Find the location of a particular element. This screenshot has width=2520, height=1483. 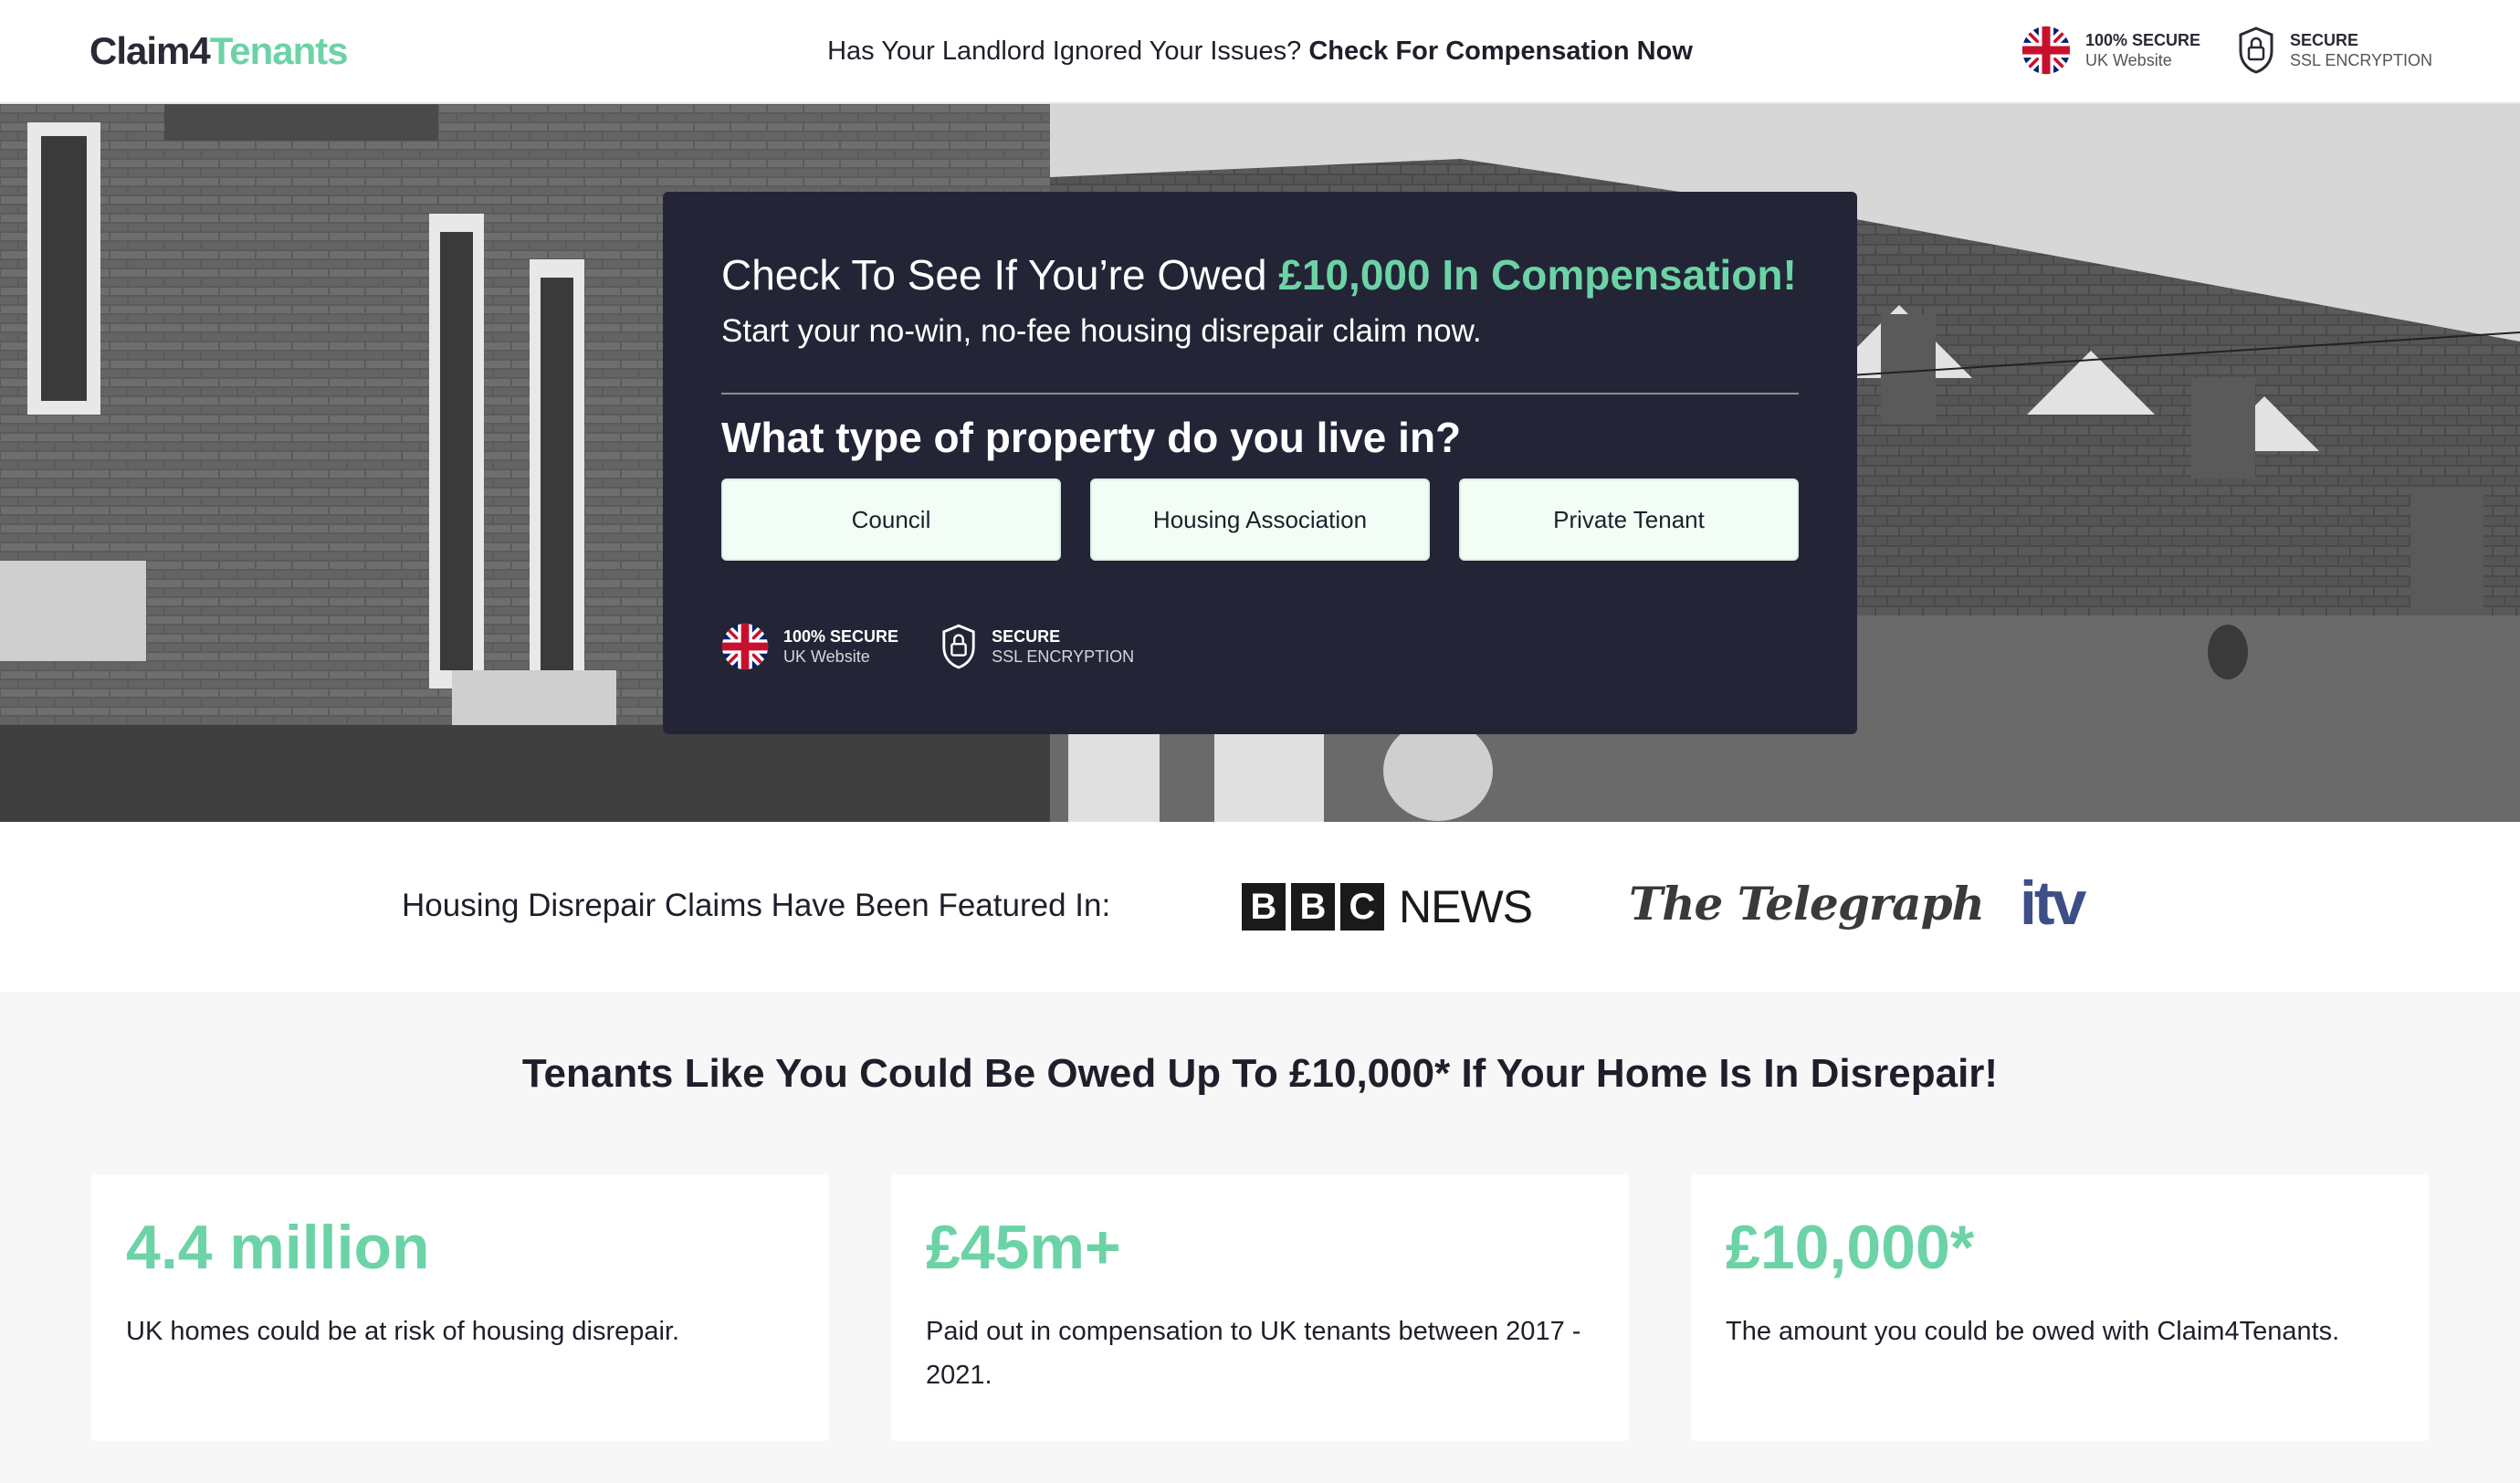

header-badge-ssl: SECURE SSL ENCRYPTION is located at coordinates (2334, 50).